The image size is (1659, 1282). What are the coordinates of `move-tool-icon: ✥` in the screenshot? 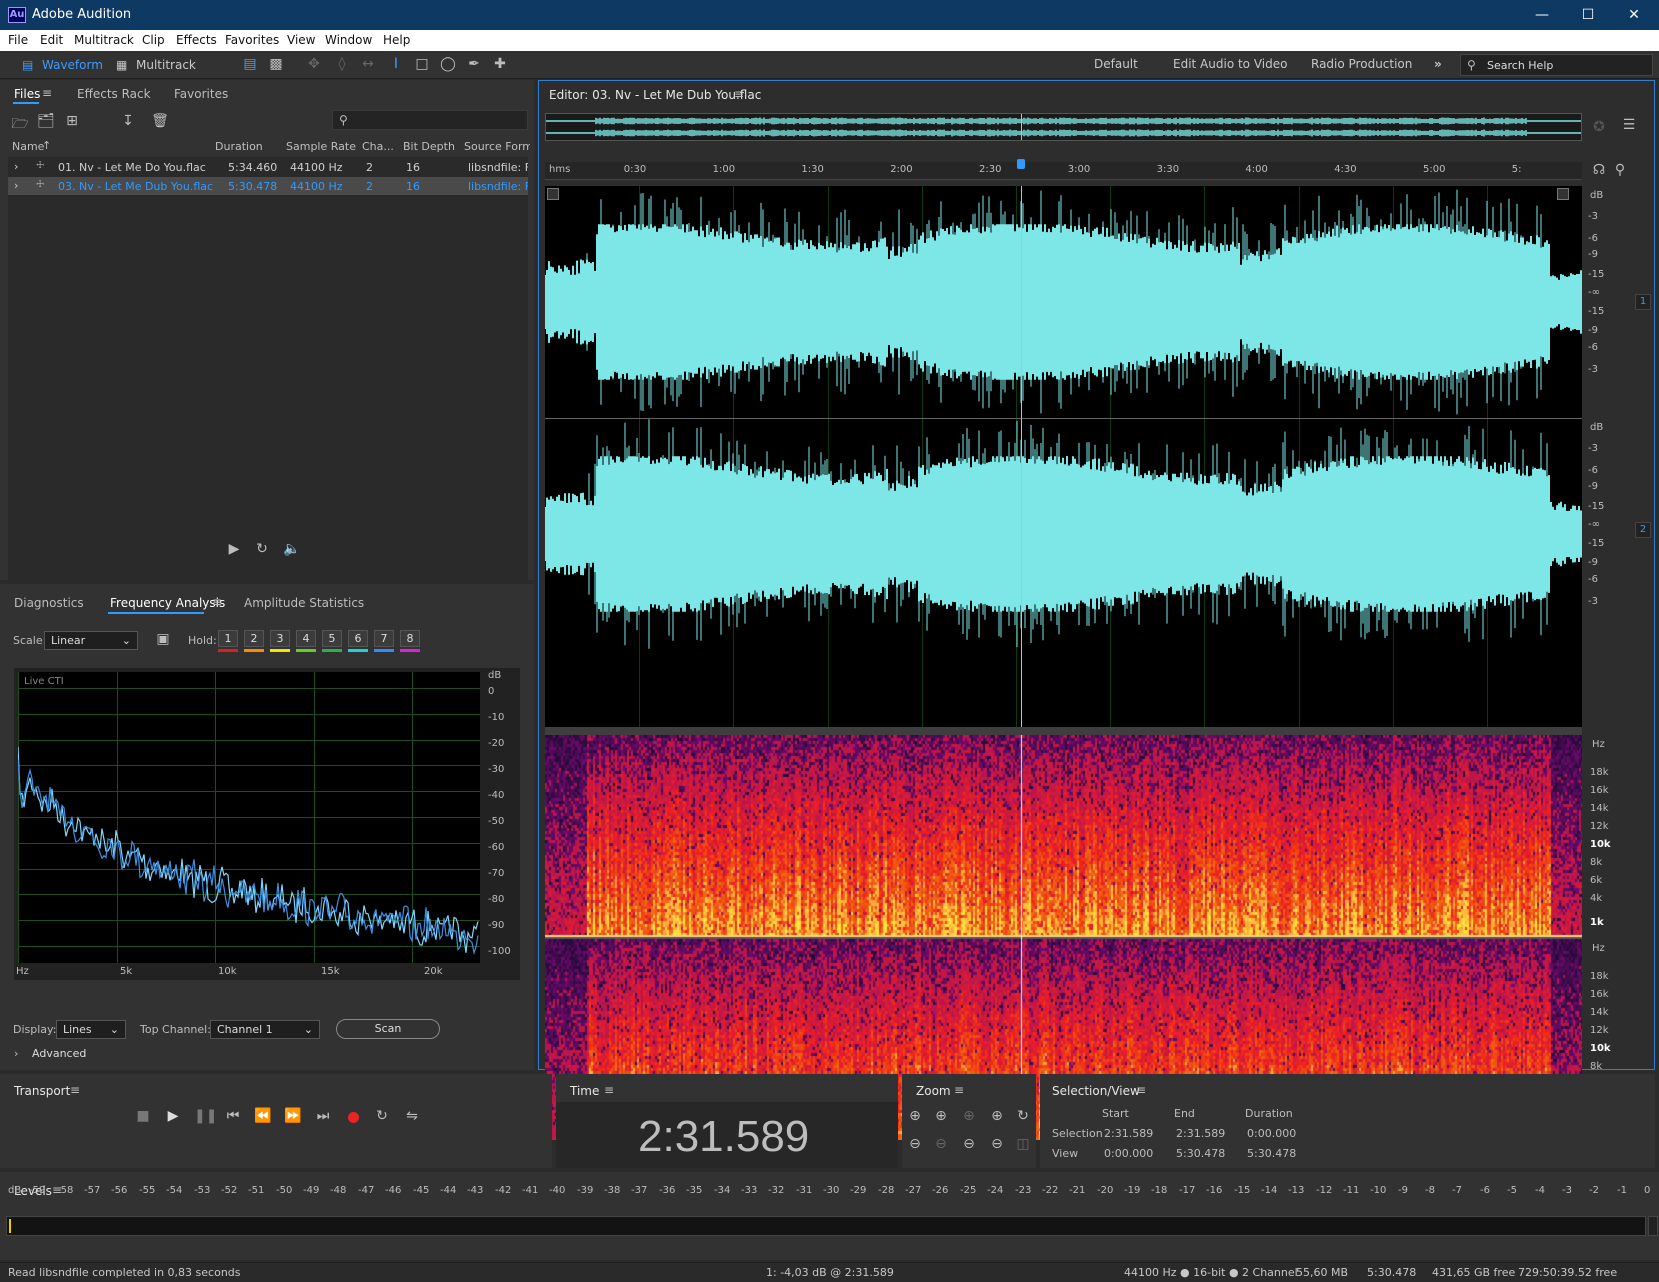 It's located at (314, 64).